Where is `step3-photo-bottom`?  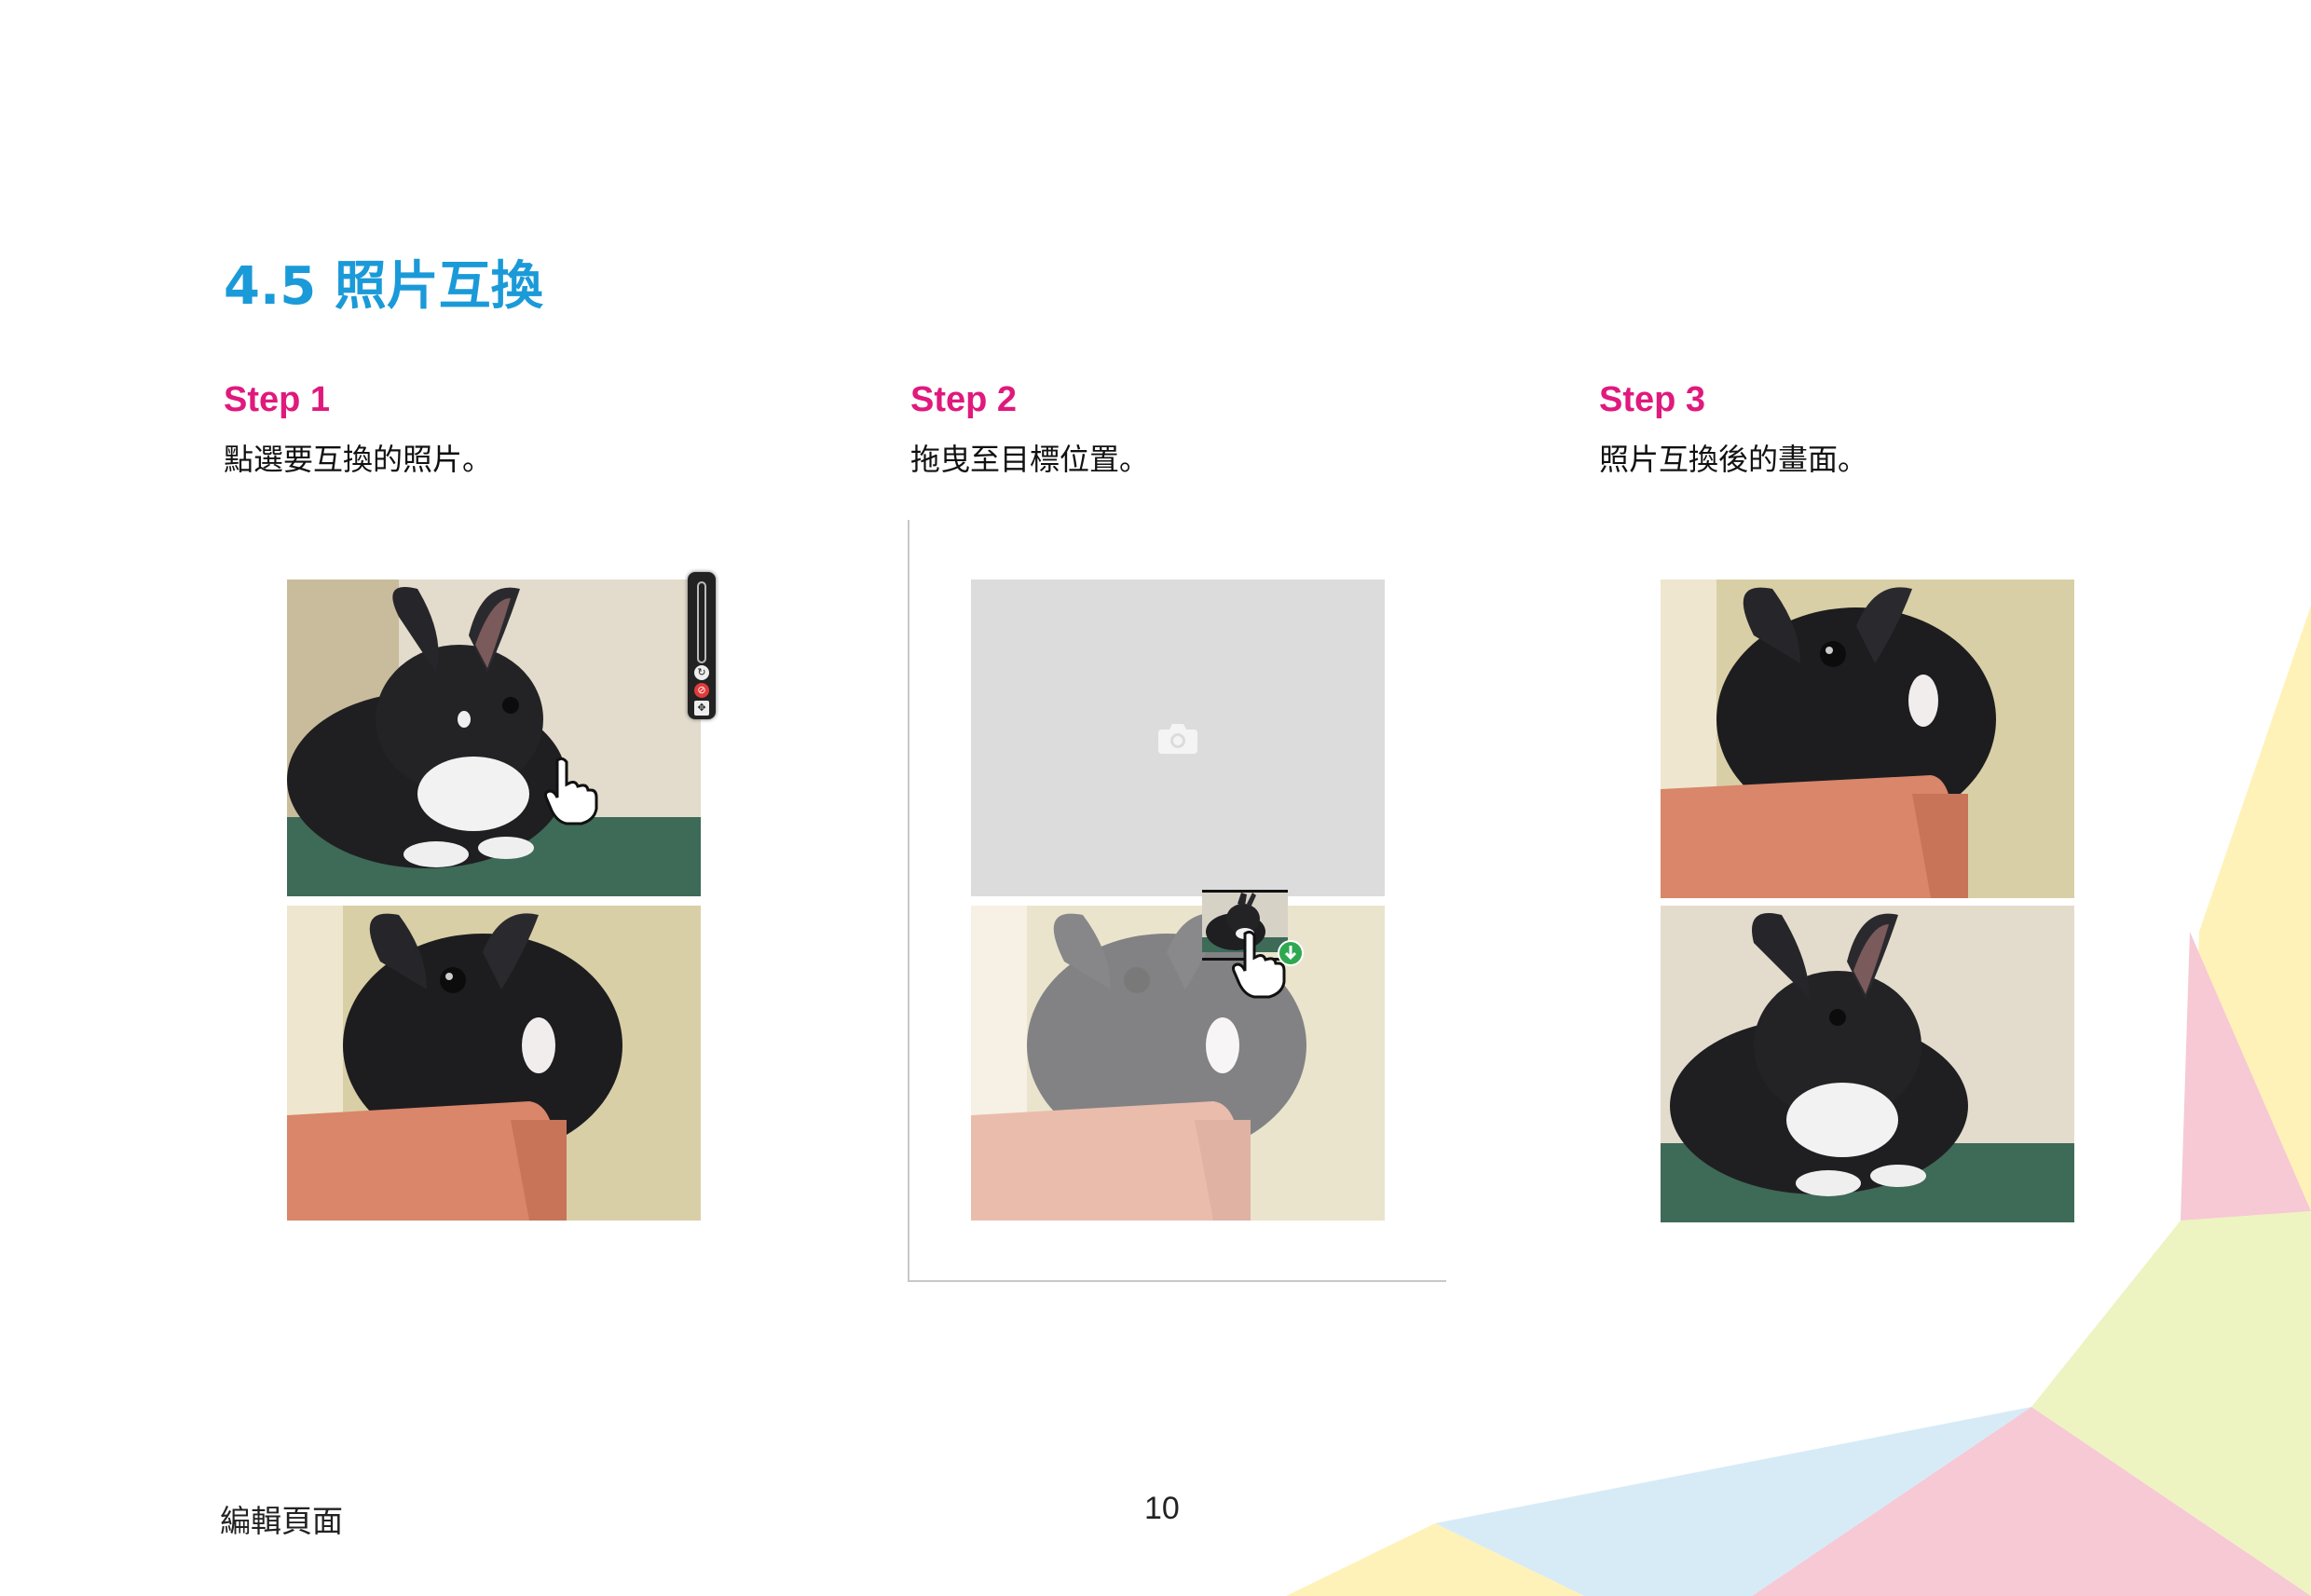 step3-photo-bottom is located at coordinates (1867, 1064).